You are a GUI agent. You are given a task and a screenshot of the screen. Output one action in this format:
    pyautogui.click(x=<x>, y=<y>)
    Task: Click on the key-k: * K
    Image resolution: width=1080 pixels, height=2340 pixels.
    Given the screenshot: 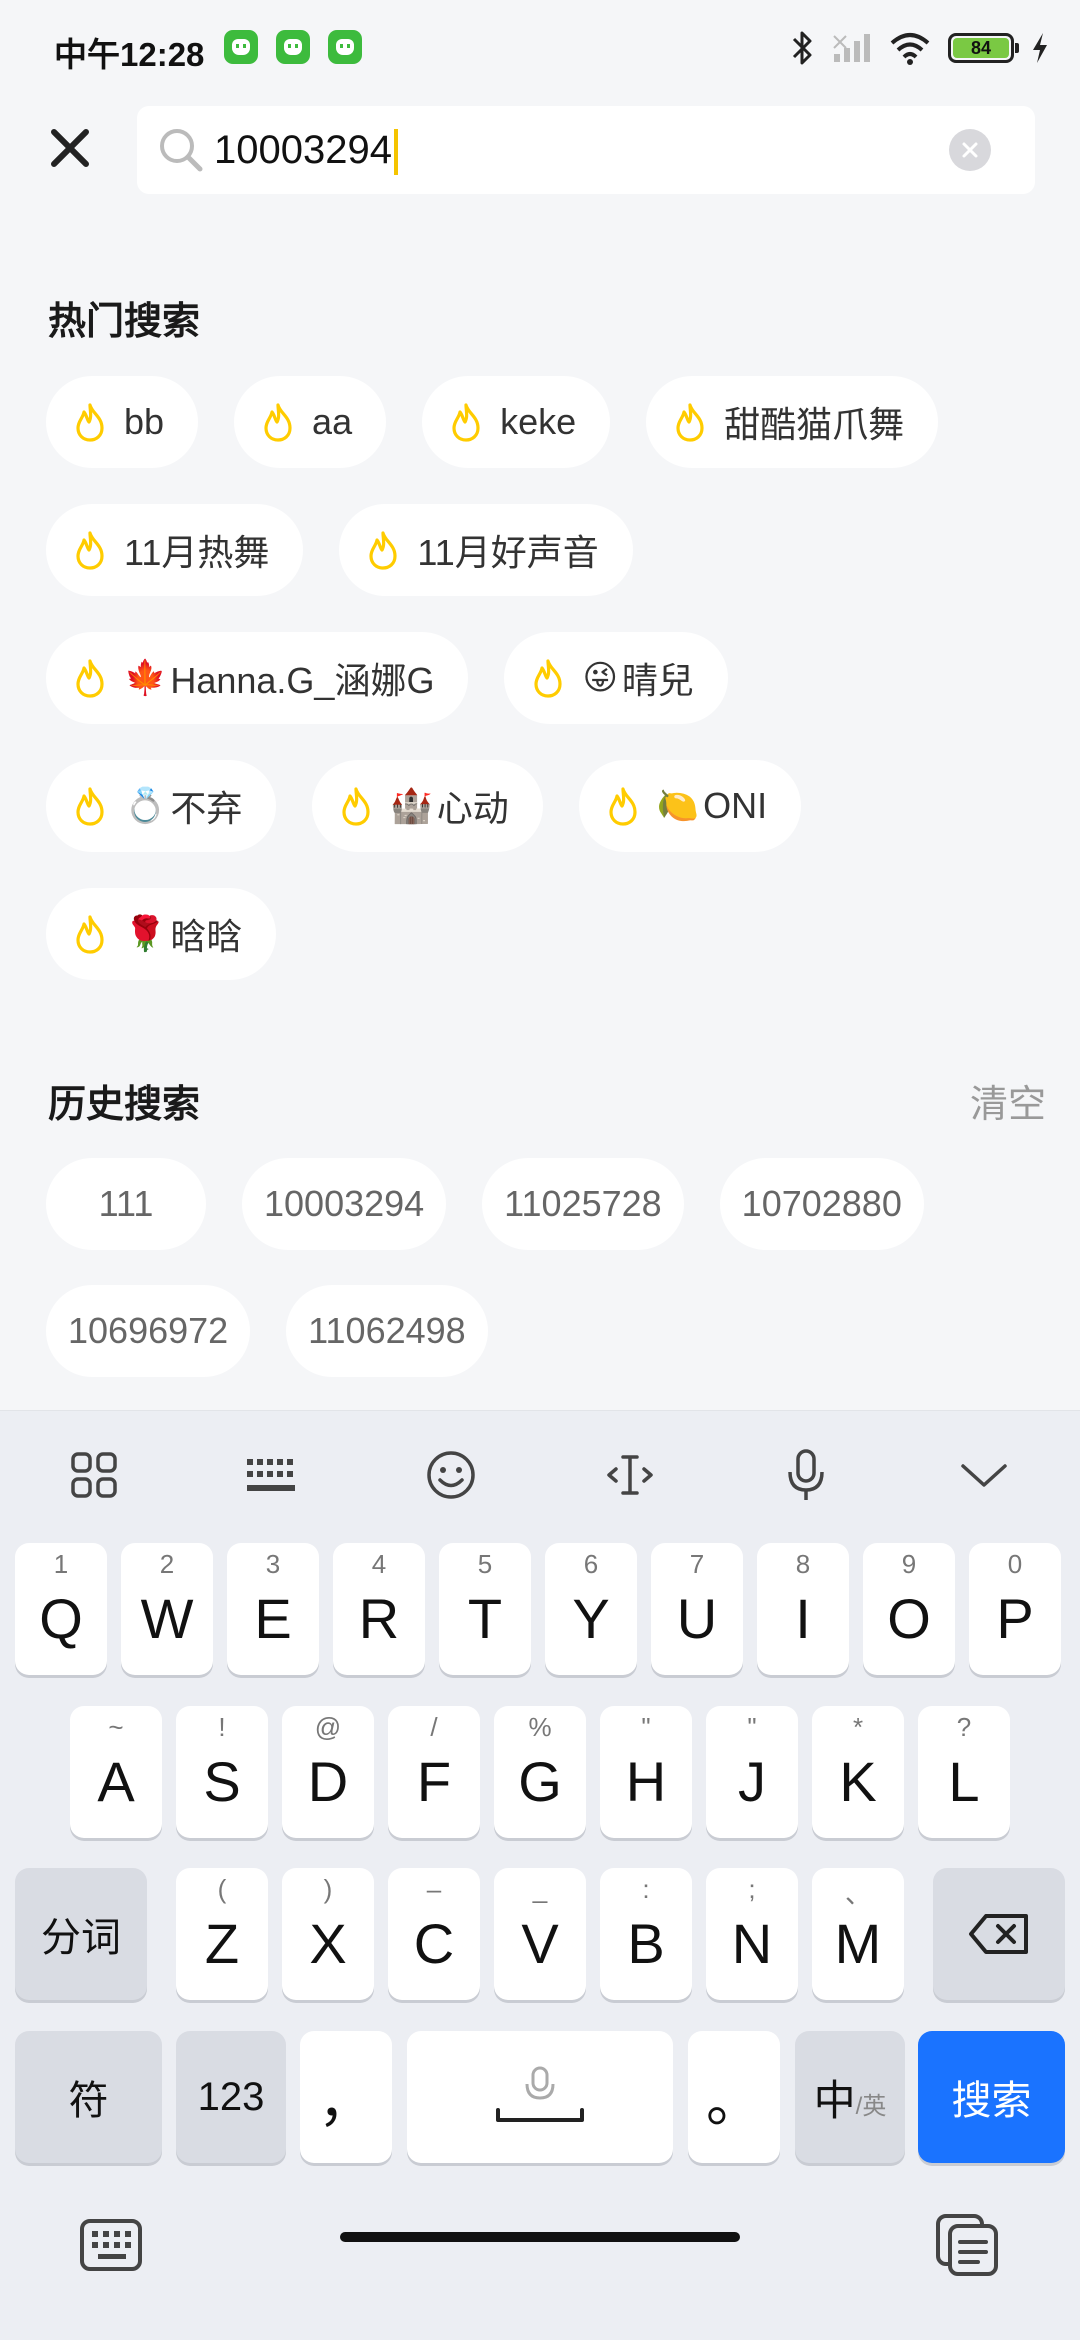 What is the action you would take?
    pyautogui.click(x=858, y=1772)
    